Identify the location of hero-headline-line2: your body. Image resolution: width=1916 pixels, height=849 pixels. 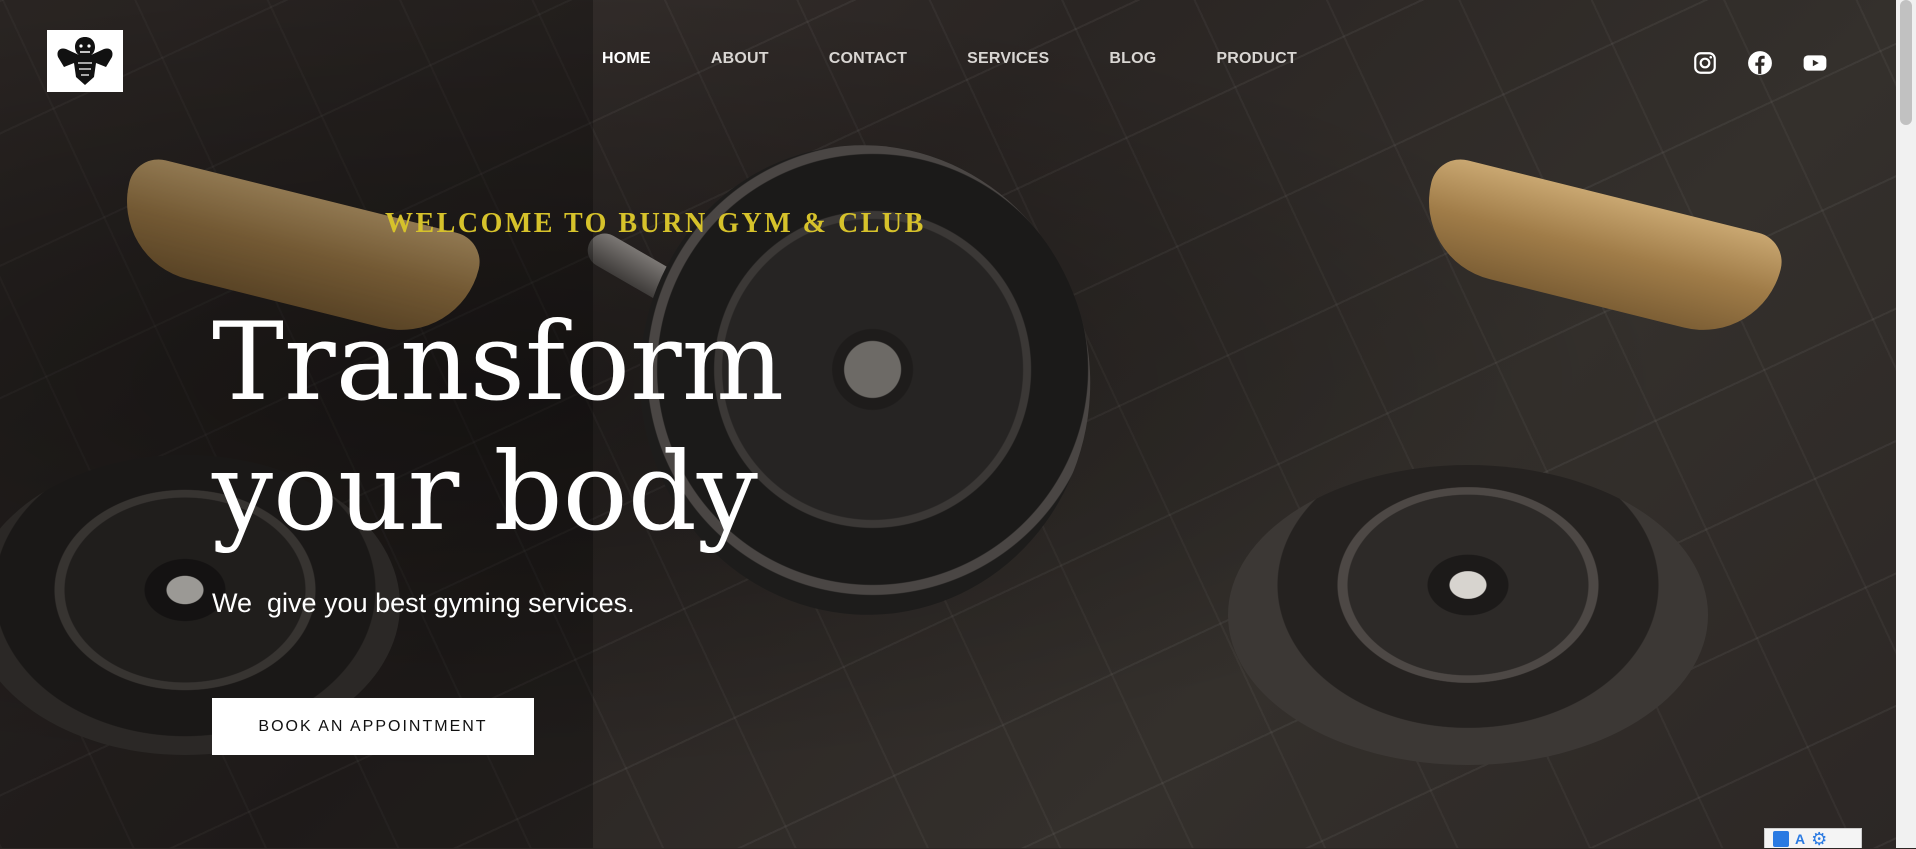
(485, 492).